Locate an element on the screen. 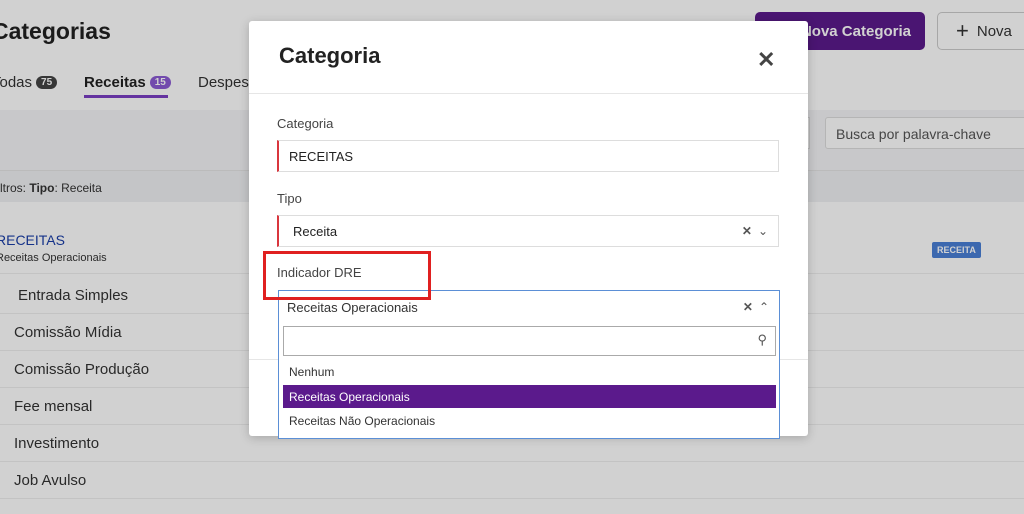 The image size is (1024, 514). search-icon: ⚲ is located at coordinates (762, 339).